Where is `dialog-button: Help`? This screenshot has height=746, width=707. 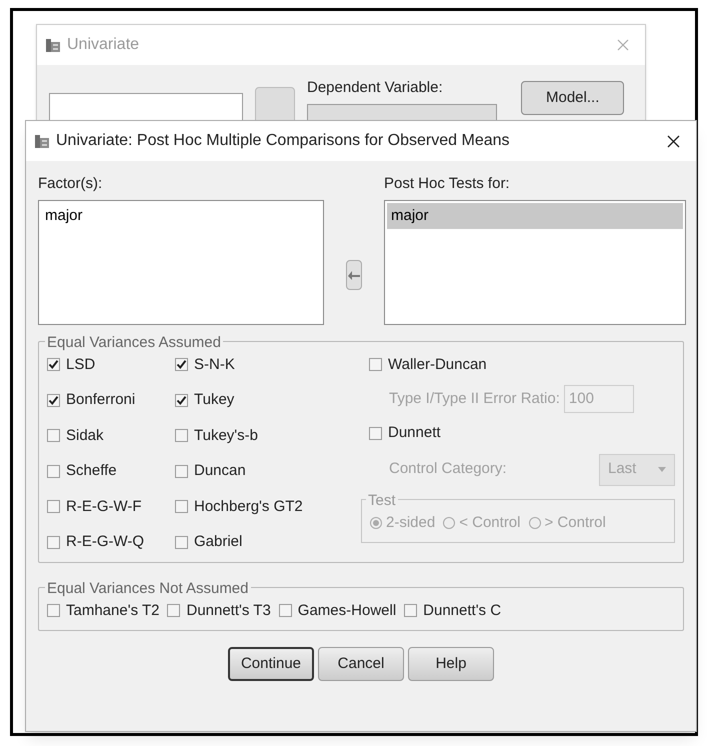 dialog-button: Help is located at coordinates (451, 664).